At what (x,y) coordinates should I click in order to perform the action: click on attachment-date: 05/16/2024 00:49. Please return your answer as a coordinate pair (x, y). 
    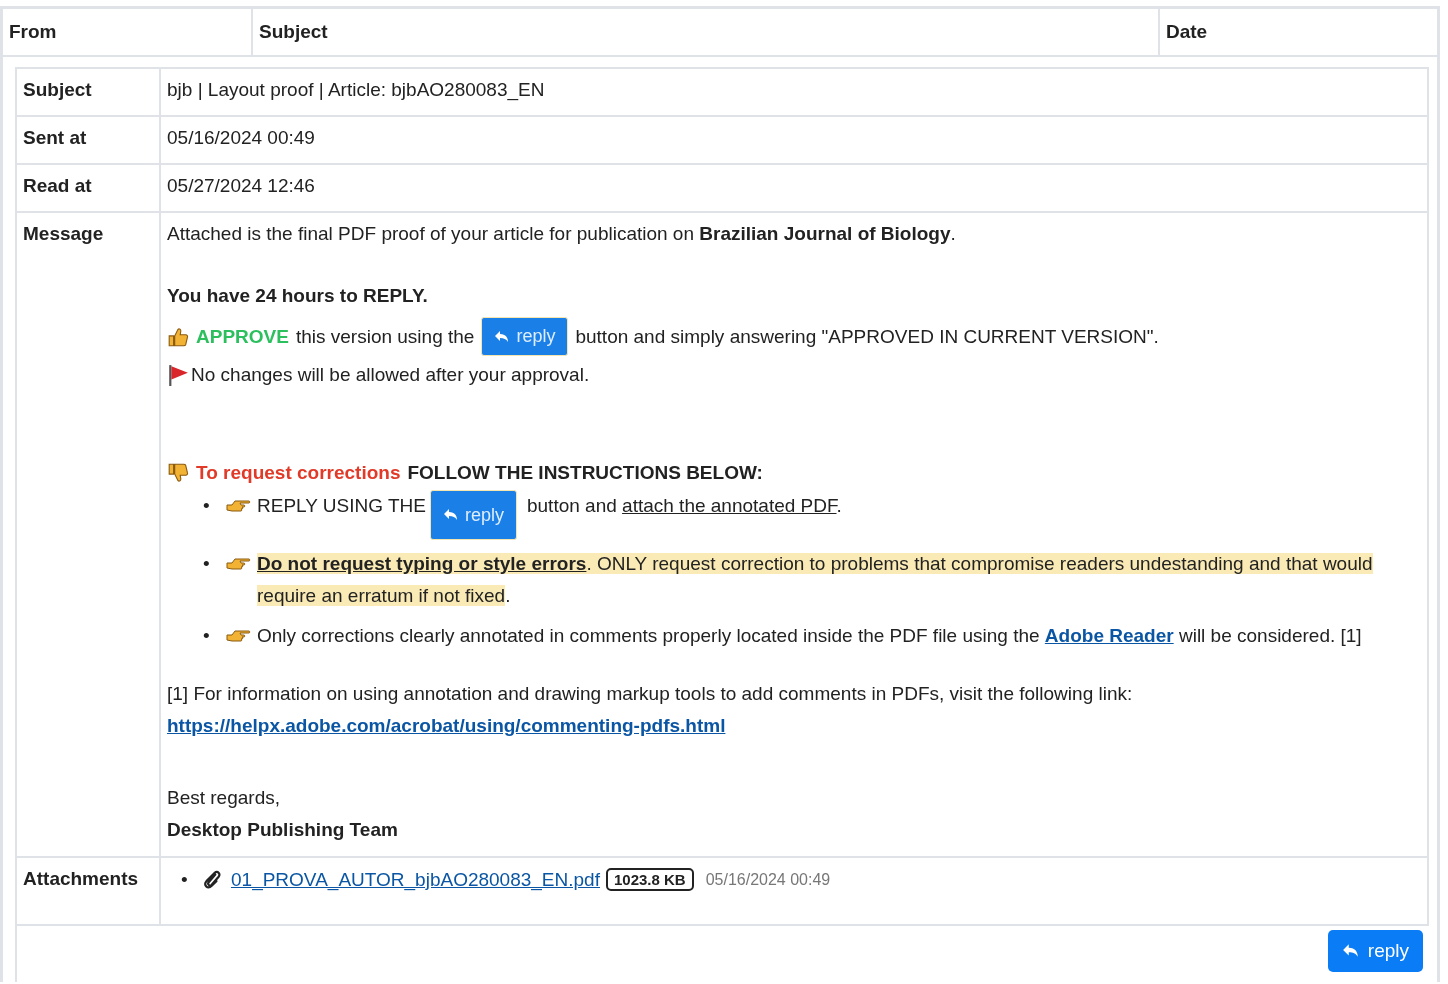
    Looking at the image, I should click on (768, 879).